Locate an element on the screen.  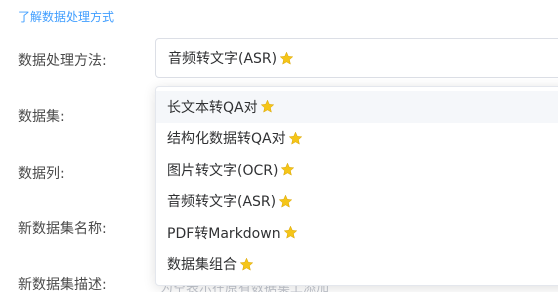
column-label: 数据列: is located at coordinates (41, 174).